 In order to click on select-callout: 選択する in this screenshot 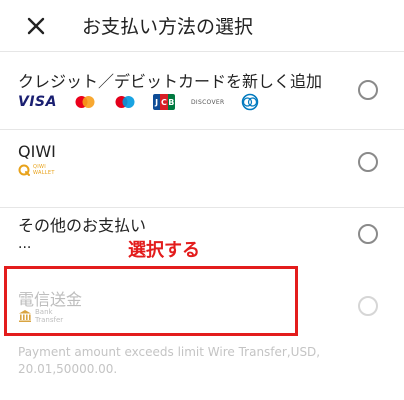, I will do `click(164, 250)`.